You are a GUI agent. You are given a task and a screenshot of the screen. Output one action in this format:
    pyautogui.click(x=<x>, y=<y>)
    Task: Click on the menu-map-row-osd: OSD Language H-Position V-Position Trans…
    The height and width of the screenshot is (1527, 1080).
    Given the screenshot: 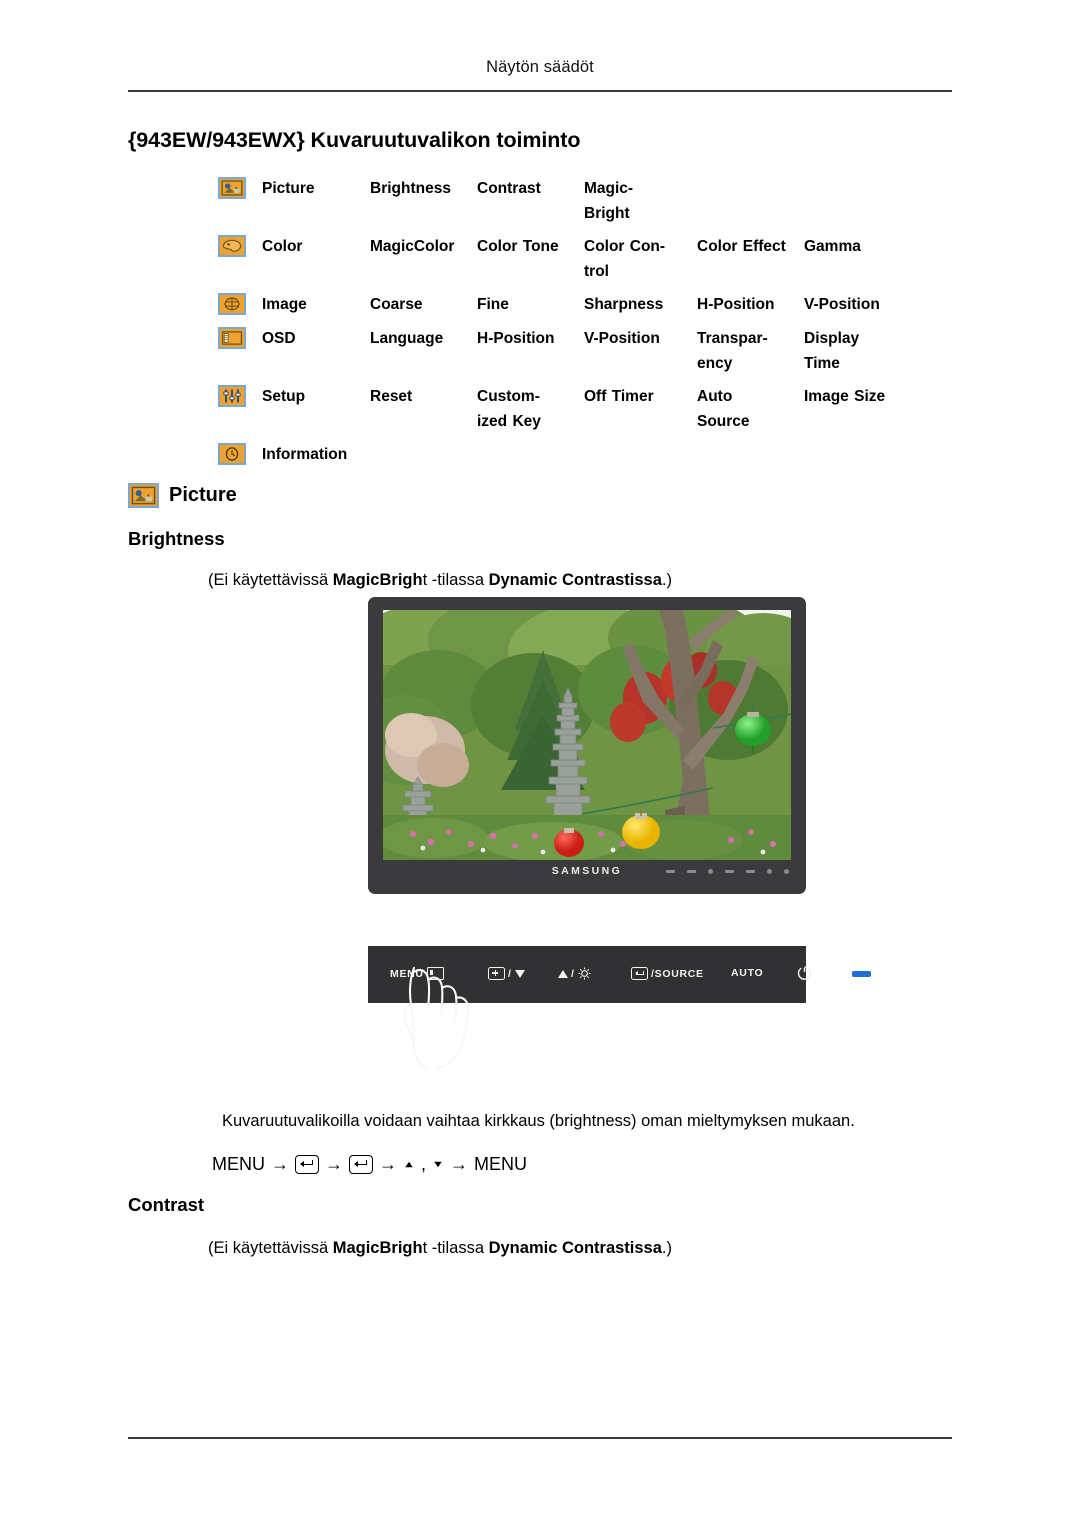 What is the action you would take?
    pyautogui.click(x=588, y=351)
    